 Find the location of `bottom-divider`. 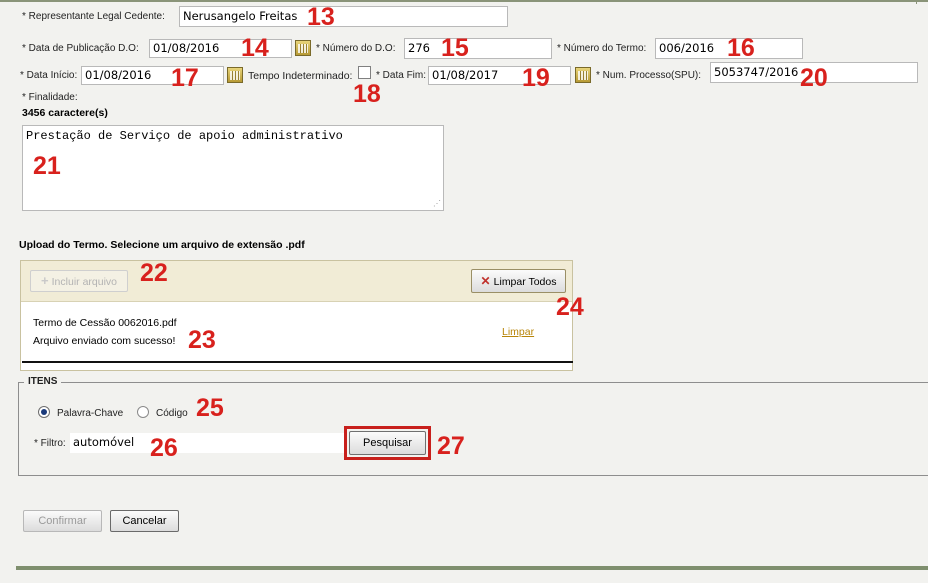

bottom-divider is located at coordinates (472, 568).